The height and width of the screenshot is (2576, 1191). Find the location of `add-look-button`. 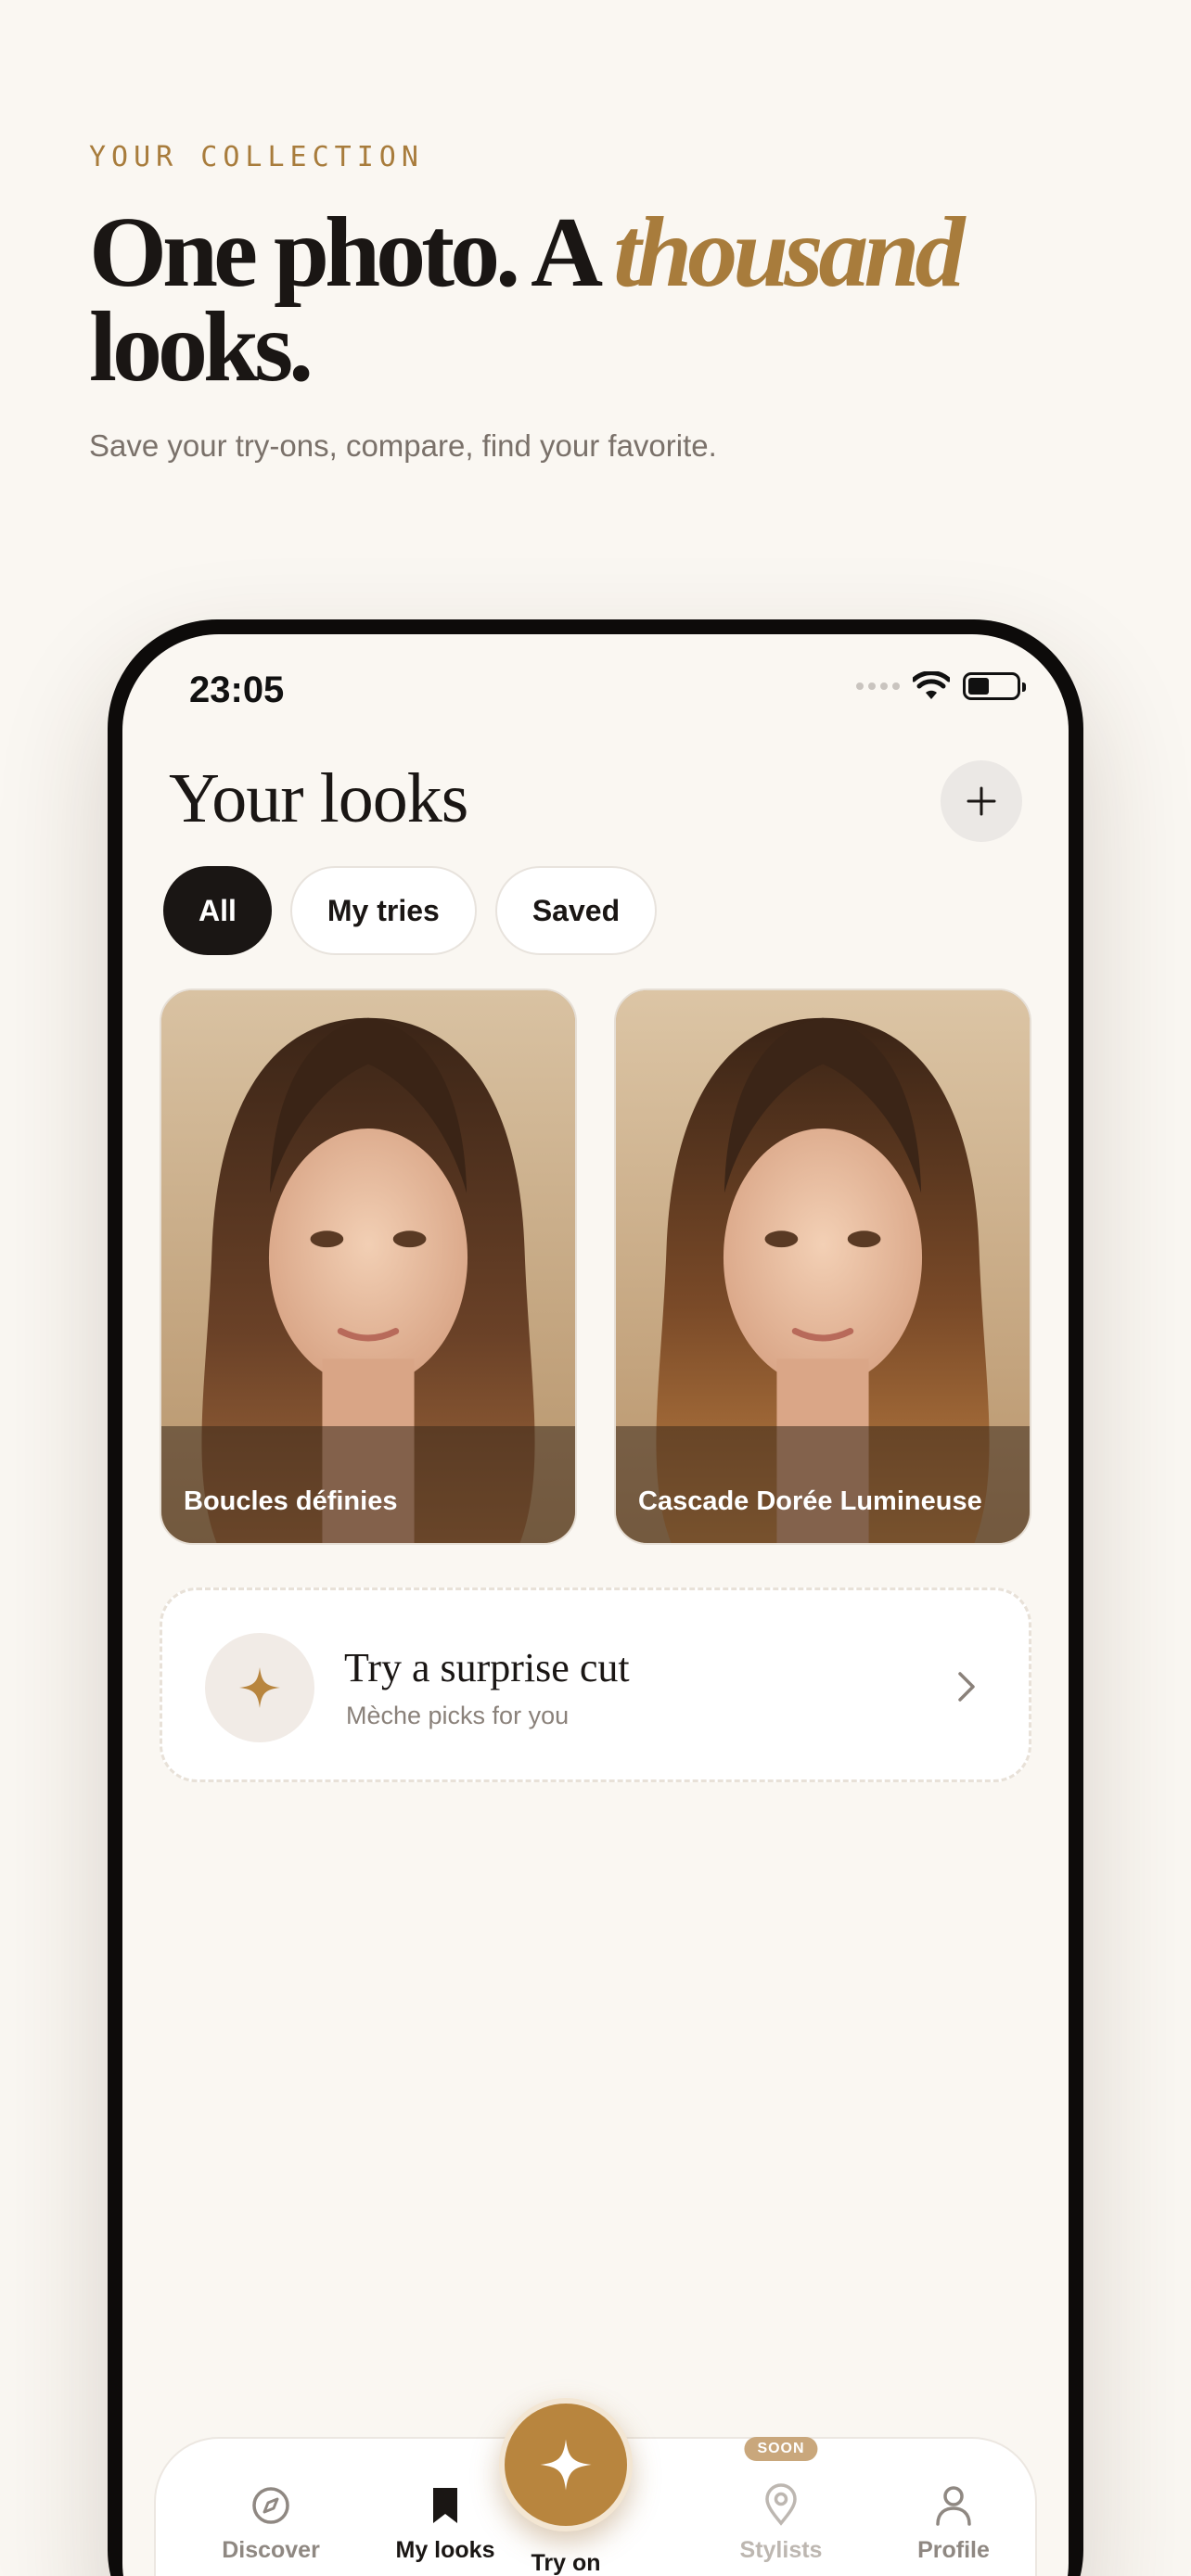

add-look-button is located at coordinates (981, 801).